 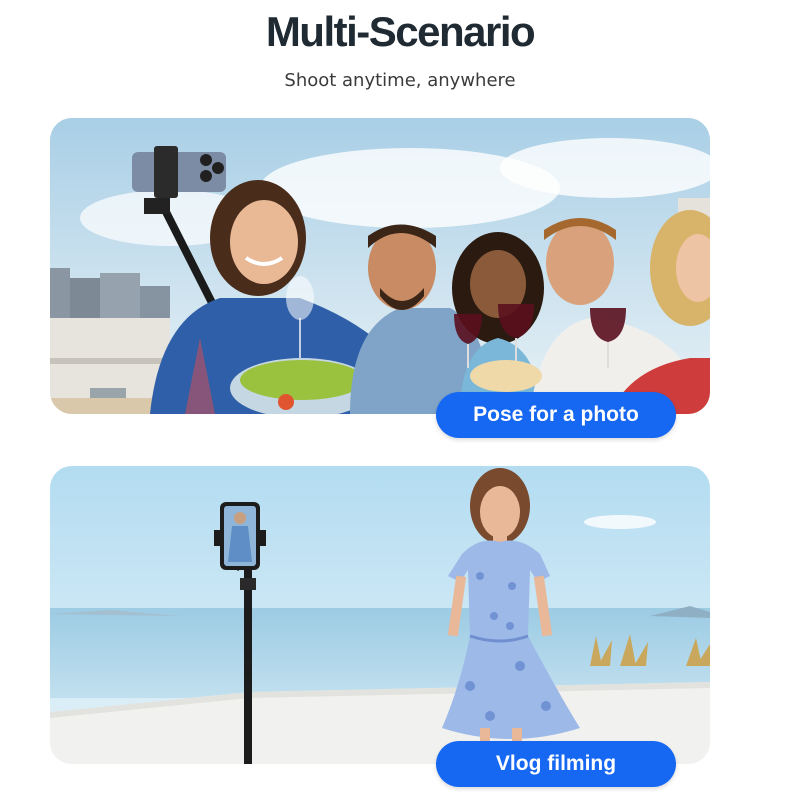 I want to click on page-title: Multi-Scenario, so click(x=400, y=31).